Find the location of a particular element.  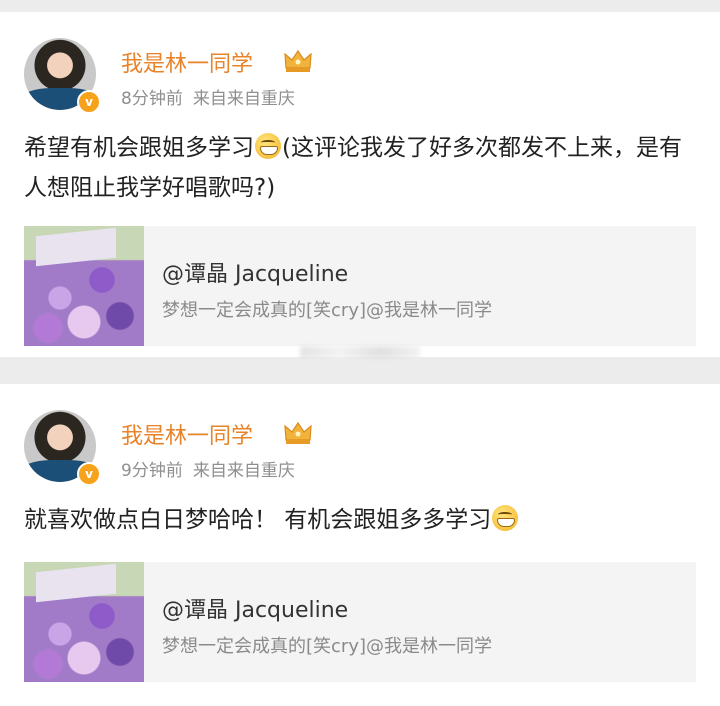

post-meta: 8分钟前 来自来自重庆 is located at coordinates (208, 96).